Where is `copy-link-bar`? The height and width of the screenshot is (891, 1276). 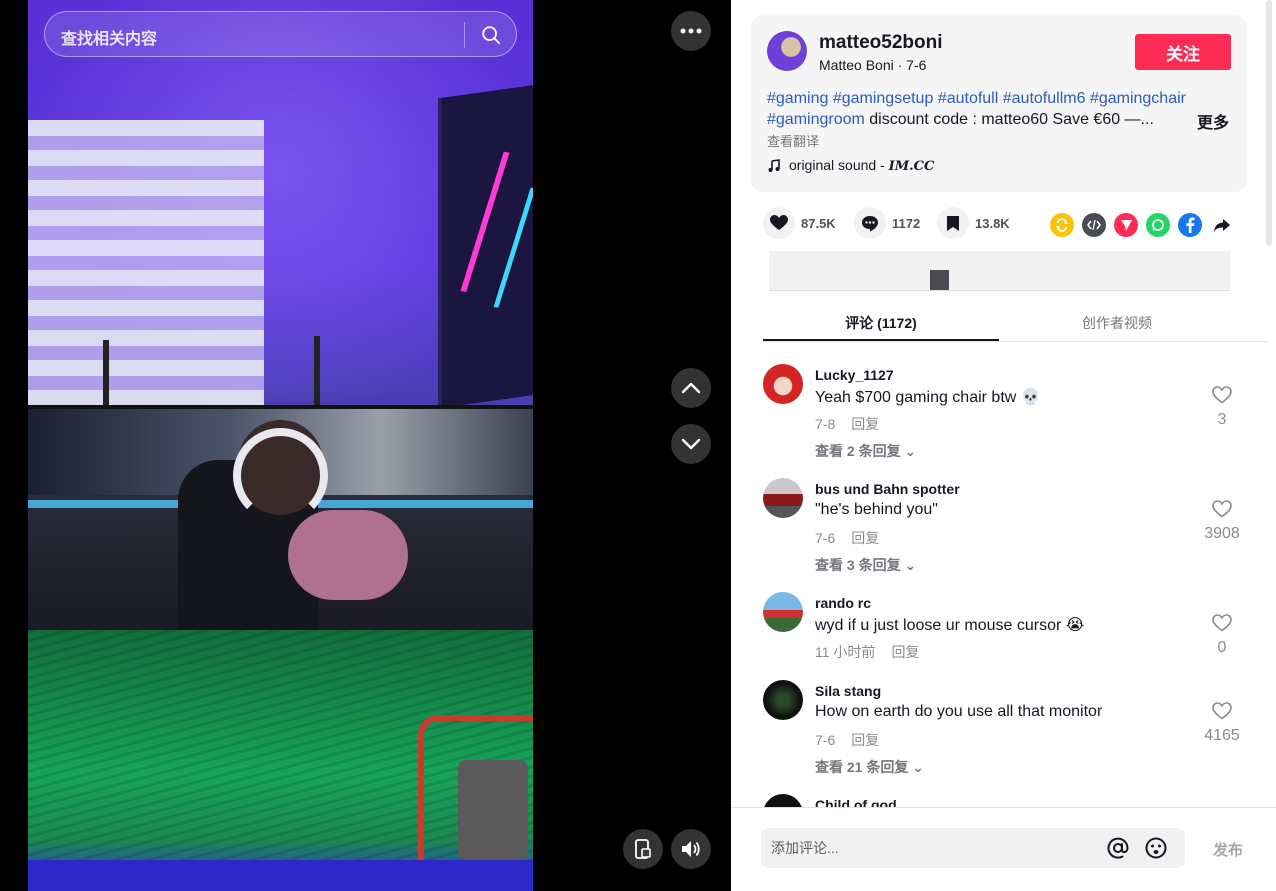
copy-link-bar is located at coordinates (999, 271).